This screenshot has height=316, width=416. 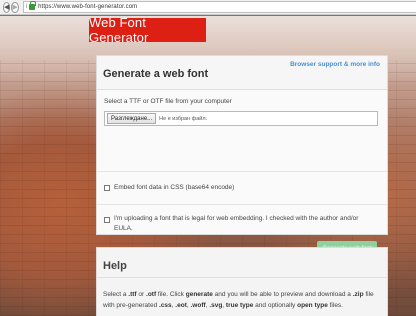 I want to click on help-keyword: generate, so click(x=199, y=294).